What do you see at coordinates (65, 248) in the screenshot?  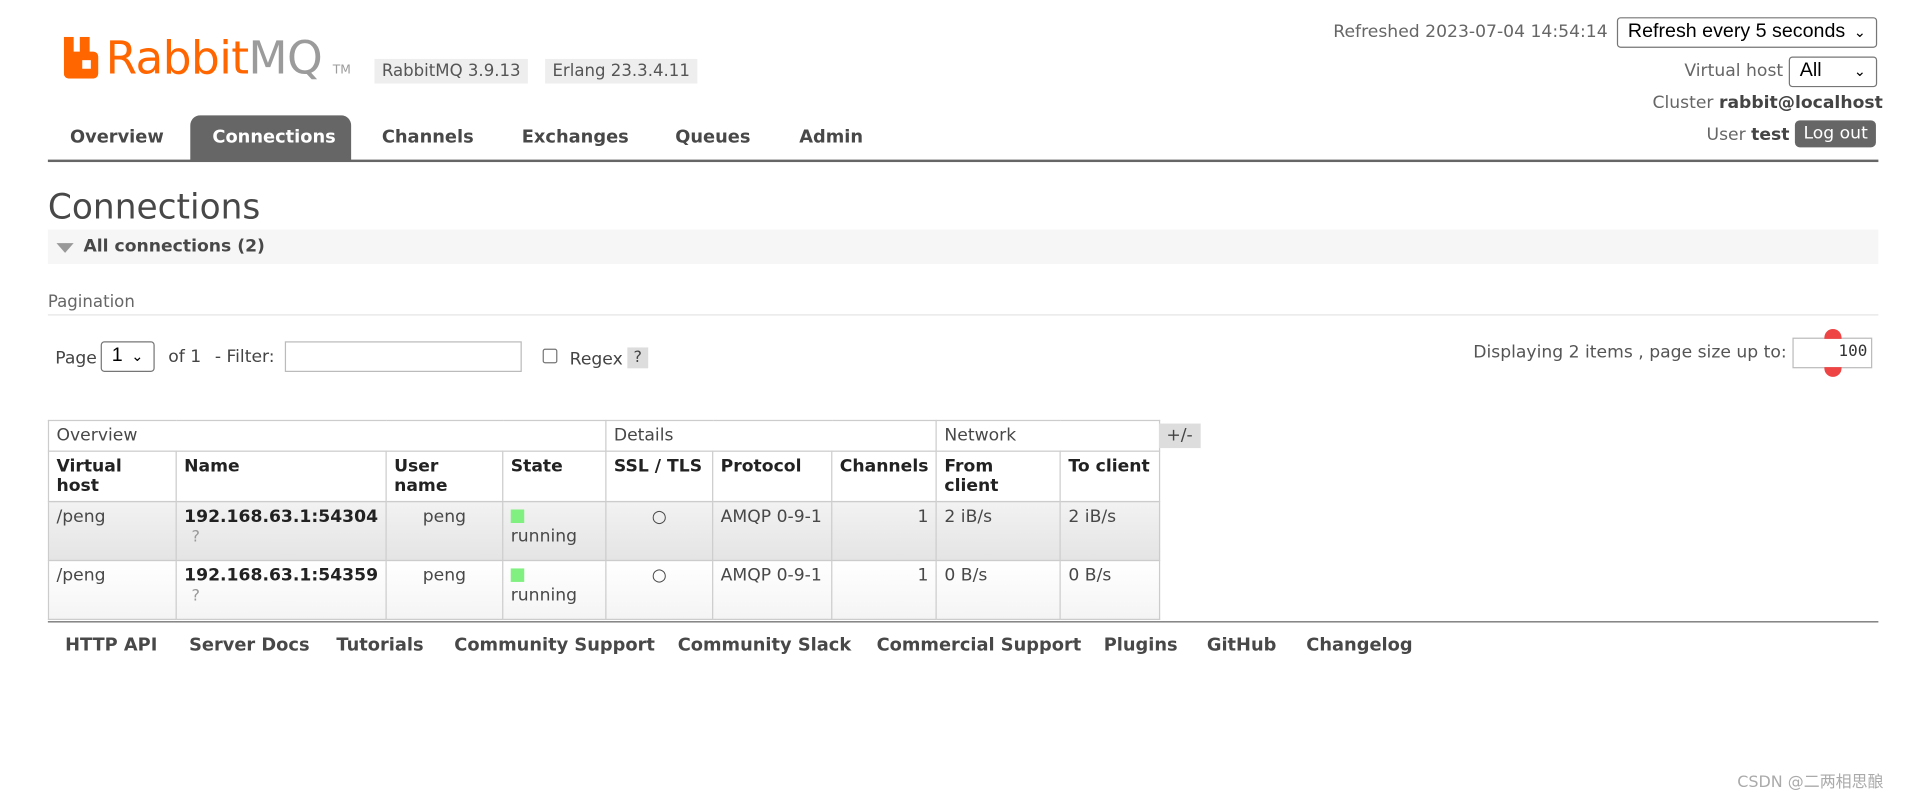 I see `collapse-triangle-icon` at bounding box center [65, 248].